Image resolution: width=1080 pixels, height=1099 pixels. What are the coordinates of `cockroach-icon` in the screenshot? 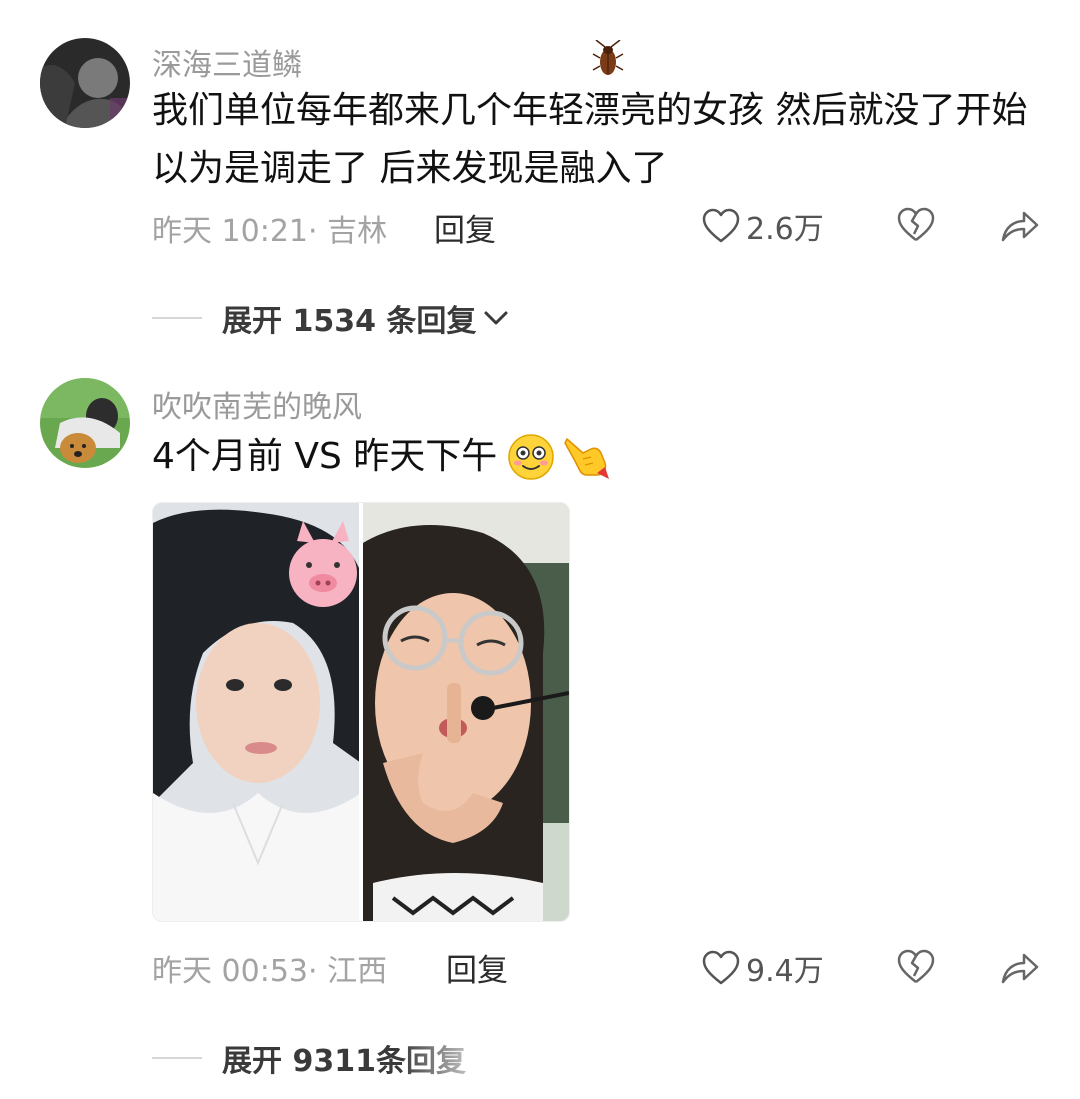 It's located at (608, 59).